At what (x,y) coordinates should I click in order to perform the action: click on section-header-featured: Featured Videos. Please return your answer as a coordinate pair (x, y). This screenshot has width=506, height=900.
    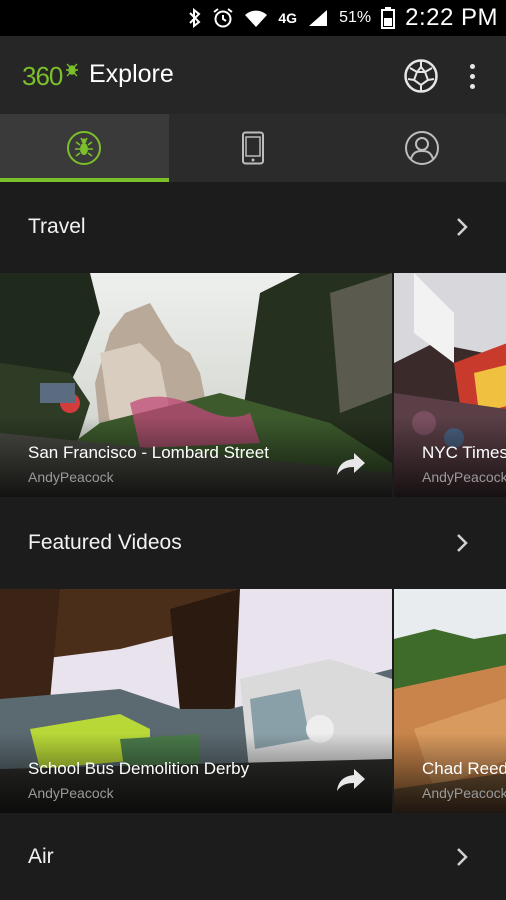
    Looking at the image, I should click on (253, 543).